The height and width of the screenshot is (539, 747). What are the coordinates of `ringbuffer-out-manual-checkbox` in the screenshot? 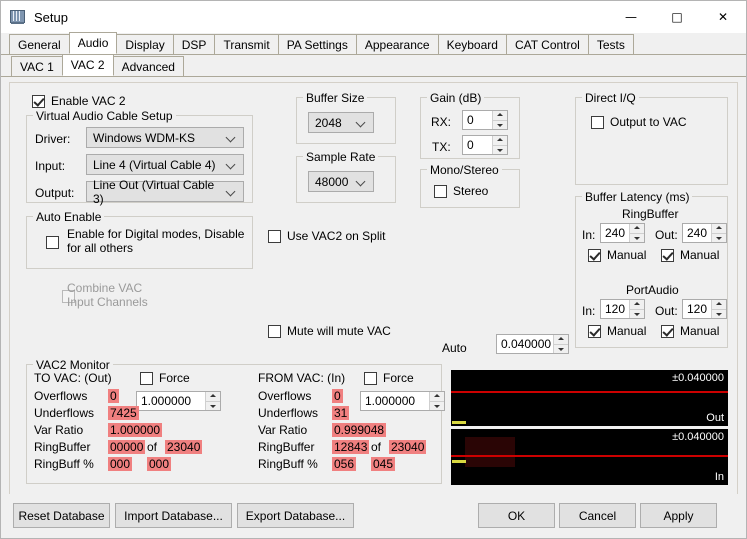 It's located at (667, 255).